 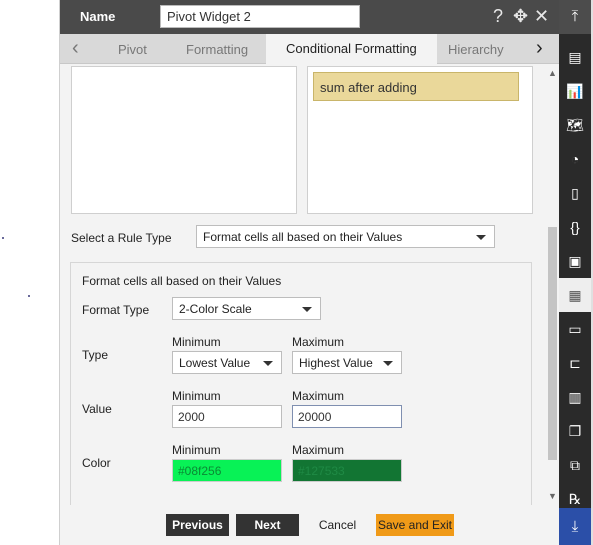 I want to click on tab-conditional-formatting: Conditional Formatting, so click(x=351, y=49).